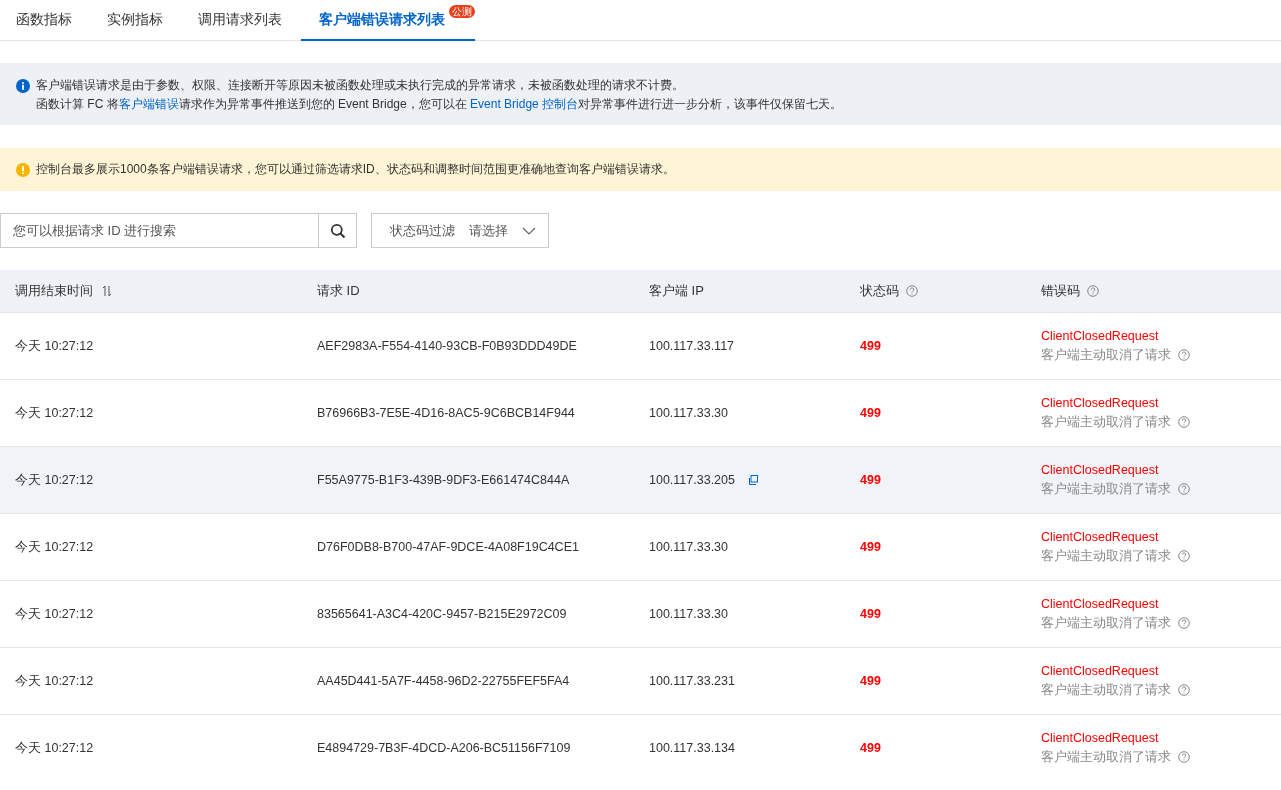 Image resolution: width=1281 pixels, height=790 pixels. I want to click on table-cell: 100.117.33.205, so click(692, 480).